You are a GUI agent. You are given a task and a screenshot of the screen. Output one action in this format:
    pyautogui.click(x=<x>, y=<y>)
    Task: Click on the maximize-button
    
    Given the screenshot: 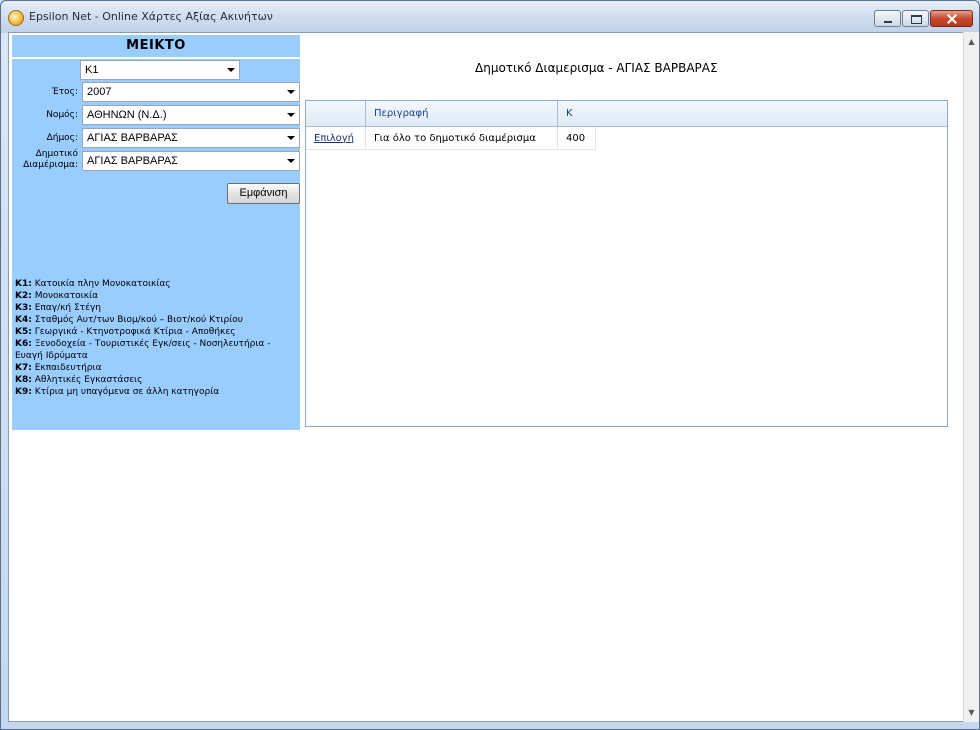 What is the action you would take?
    pyautogui.click(x=915, y=18)
    